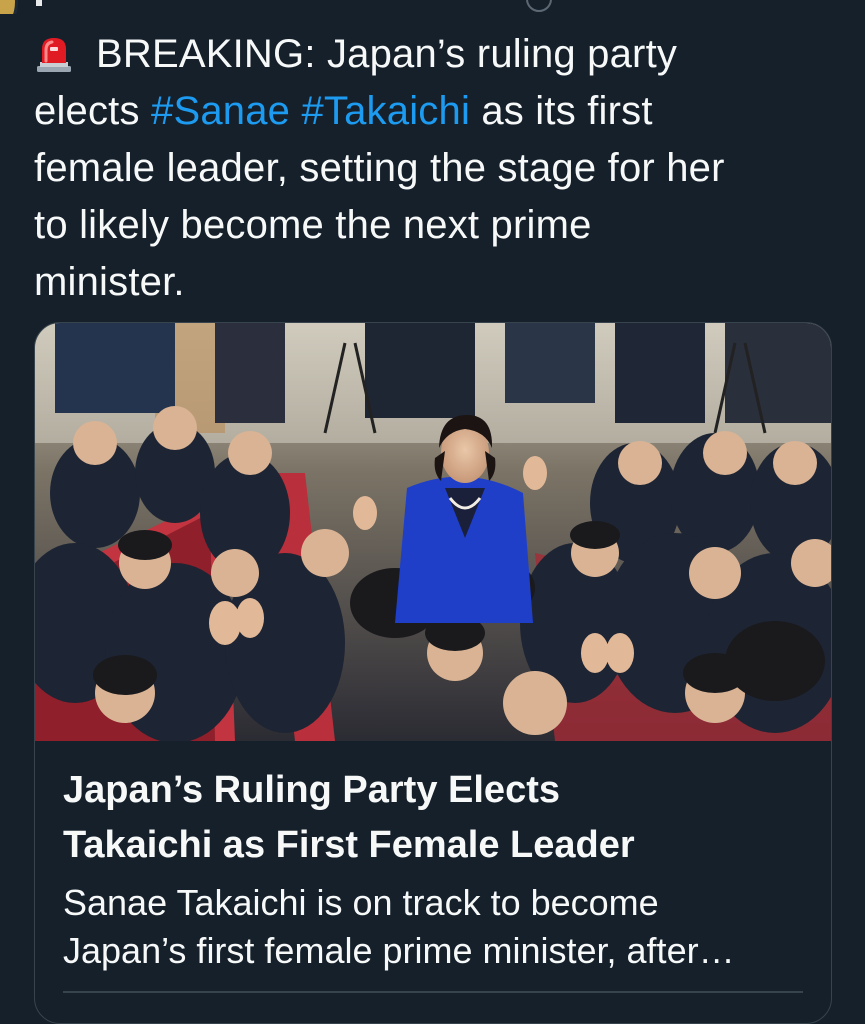 This screenshot has height=1024, width=865. What do you see at coordinates (361, 902) in the screenshot?
I see `card-description-line: Sanae Takaichi is on track to become` at bounding box center [361, 902].